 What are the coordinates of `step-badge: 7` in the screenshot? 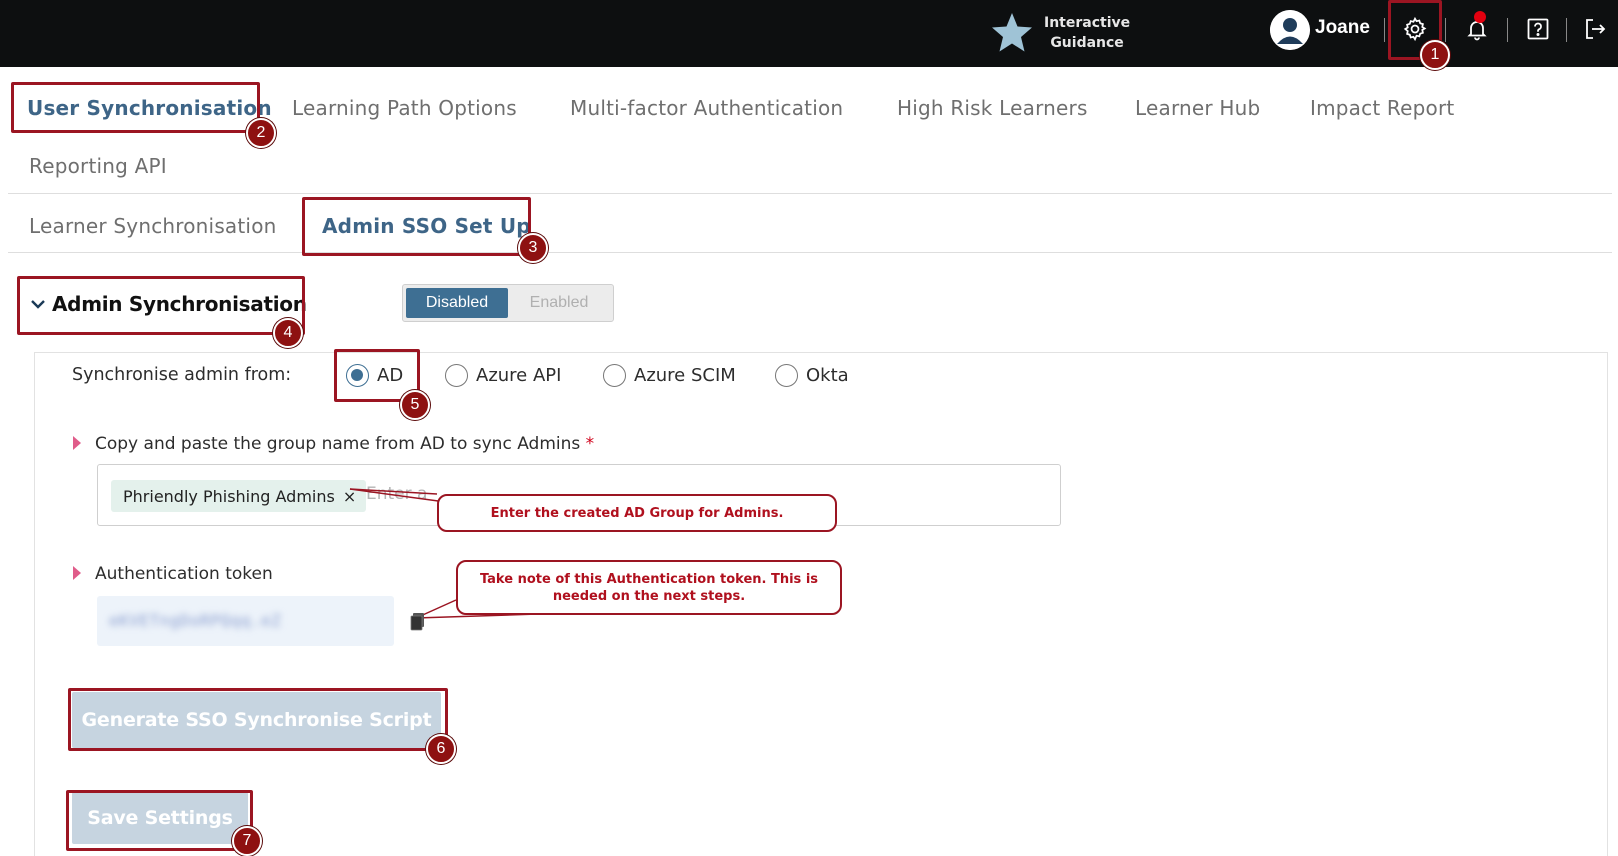 It's located at (247, 841).